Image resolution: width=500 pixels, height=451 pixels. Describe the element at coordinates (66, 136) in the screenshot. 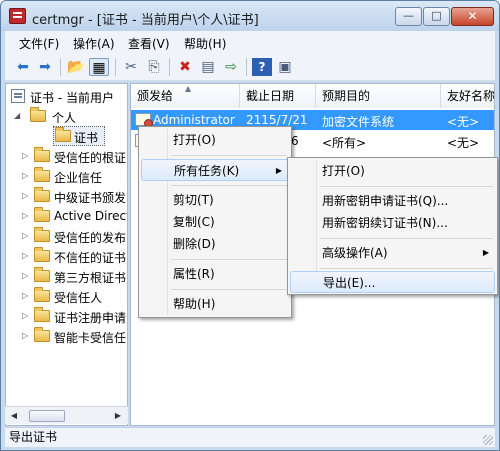

I see `tree-item-certificates: 证书` at that location.